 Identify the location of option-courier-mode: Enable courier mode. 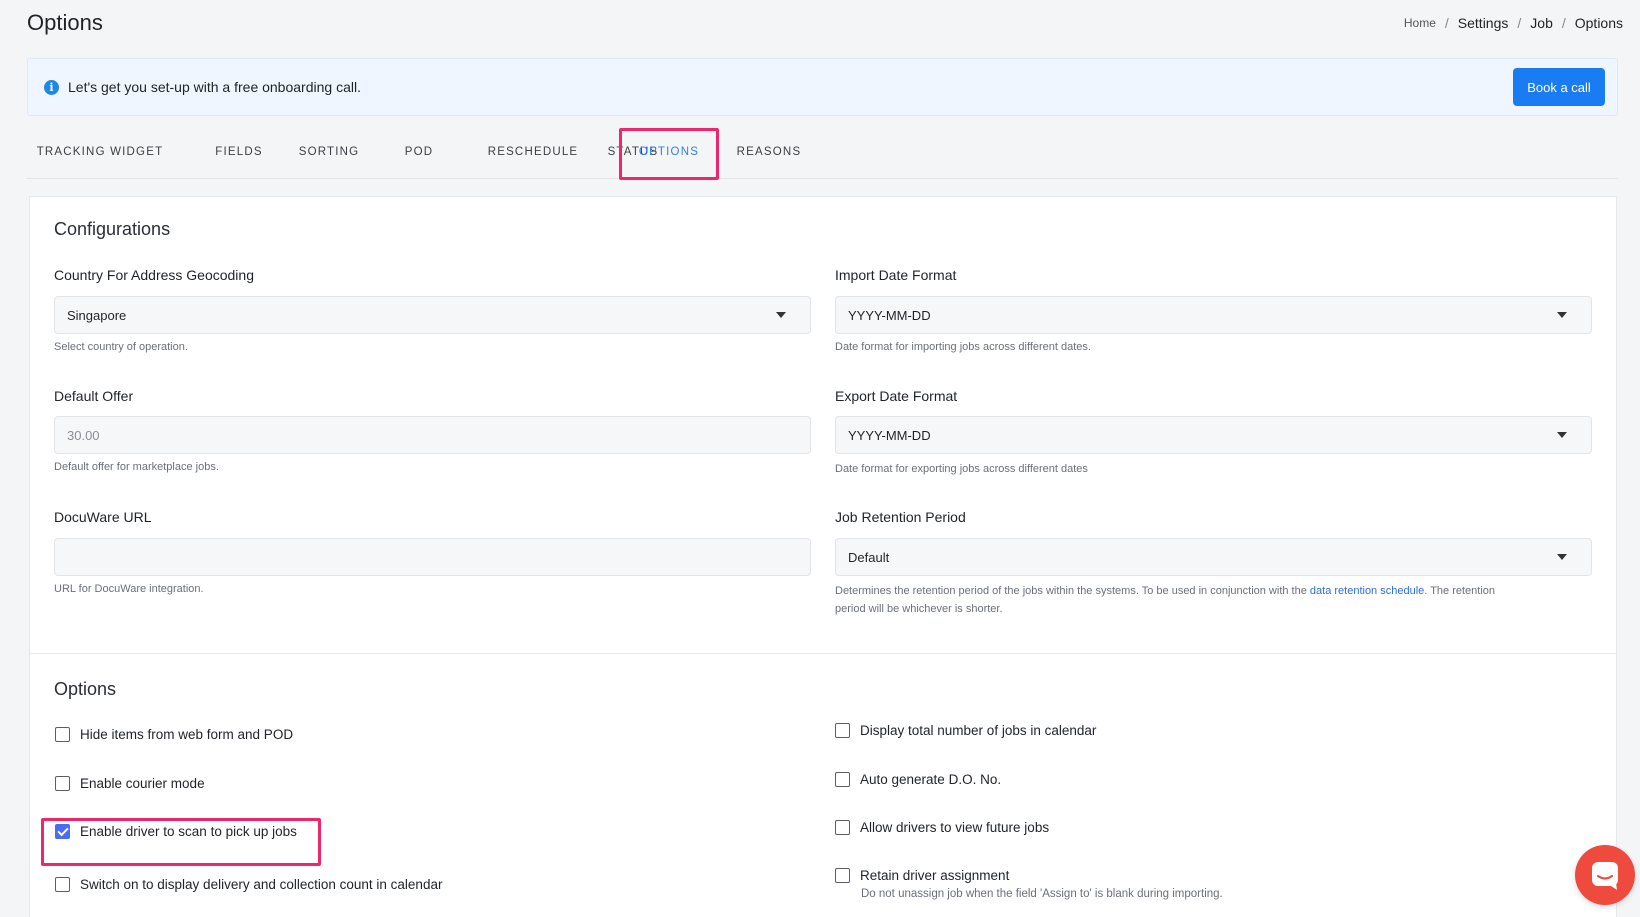
(130, 783).